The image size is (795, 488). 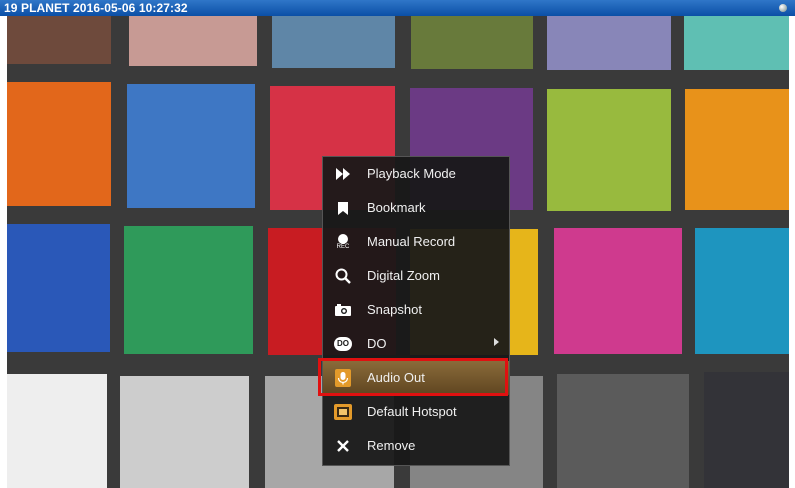 What do you see at coordinates (416, 412) in the screenshot?
I see `menu-item-default-hotspot: Default Hotspot` at bounding box center [416, 412].